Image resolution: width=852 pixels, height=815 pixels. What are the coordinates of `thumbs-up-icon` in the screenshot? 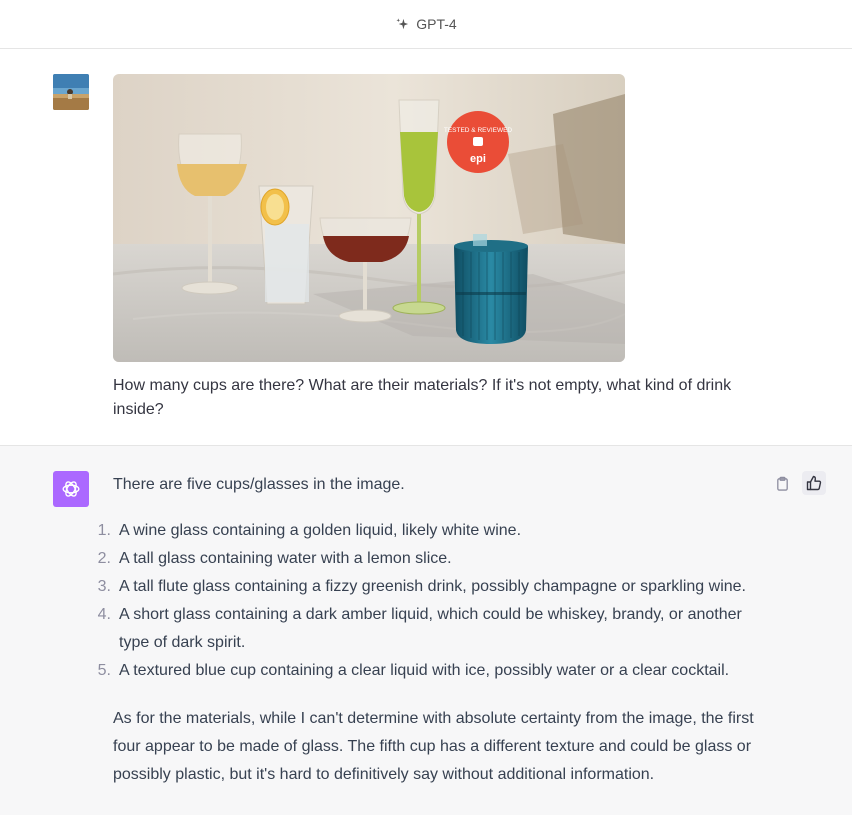 It's located at (814, 483).